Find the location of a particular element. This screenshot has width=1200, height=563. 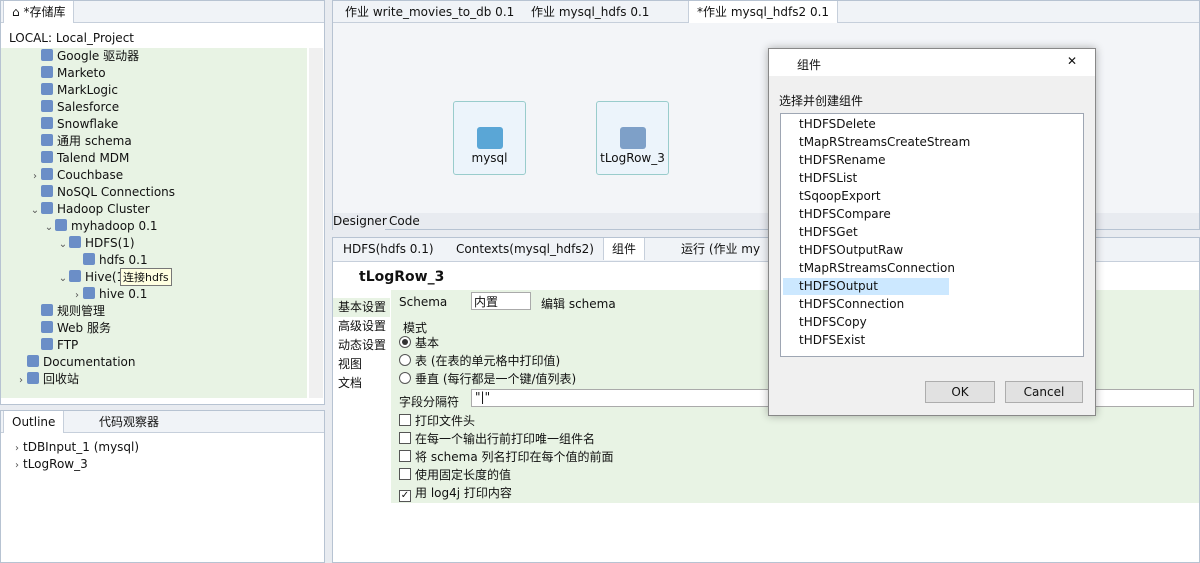

tree-item: ⌄ Hive(1) is located at coordinates (93, 277).